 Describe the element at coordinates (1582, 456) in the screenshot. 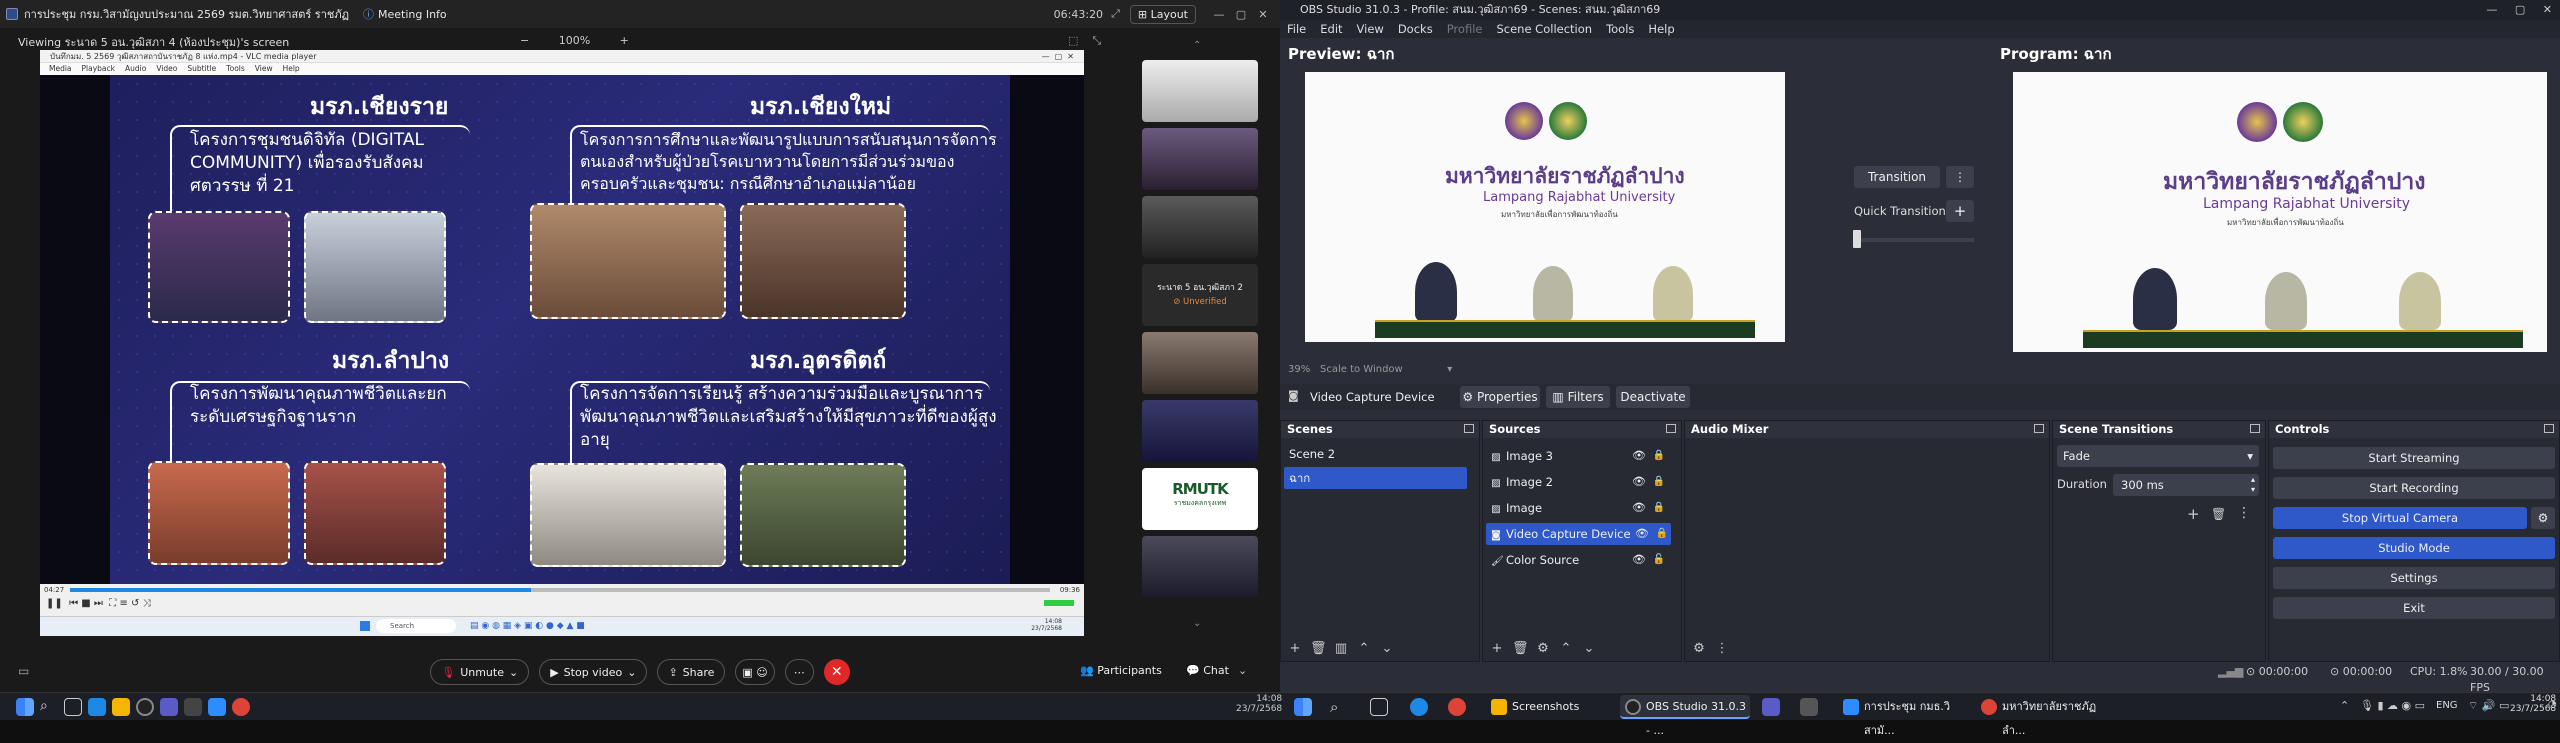

I see `source-item: ▨ Image 3 👁 🔒` at that location.